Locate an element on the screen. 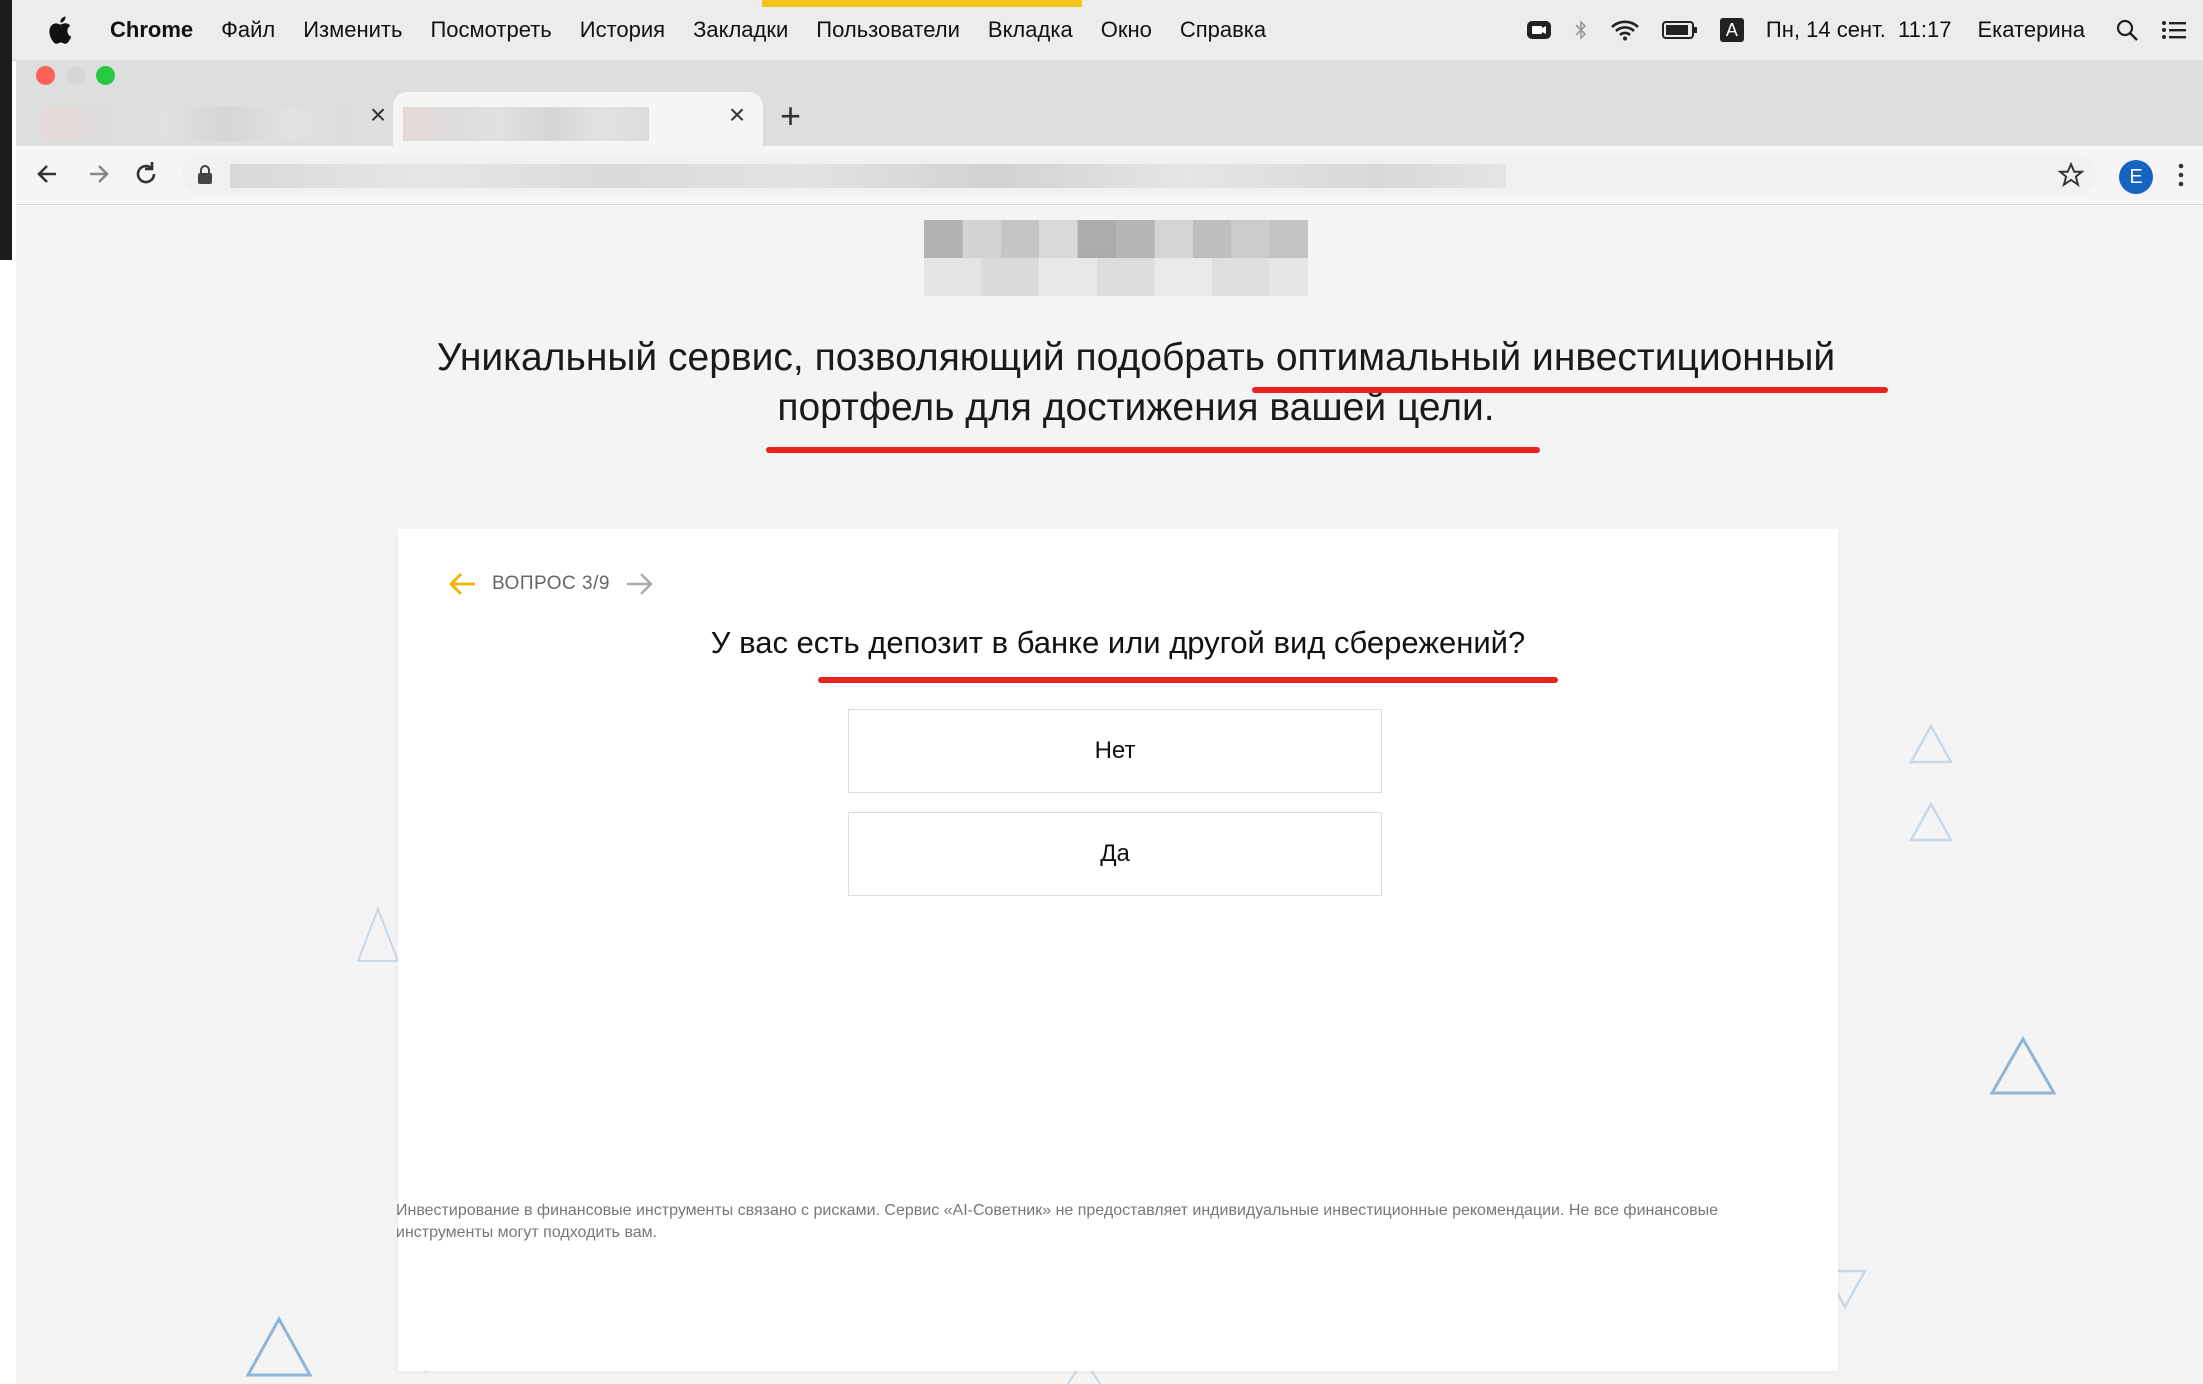  minimize-window-button is located at coordinates (75, 75).